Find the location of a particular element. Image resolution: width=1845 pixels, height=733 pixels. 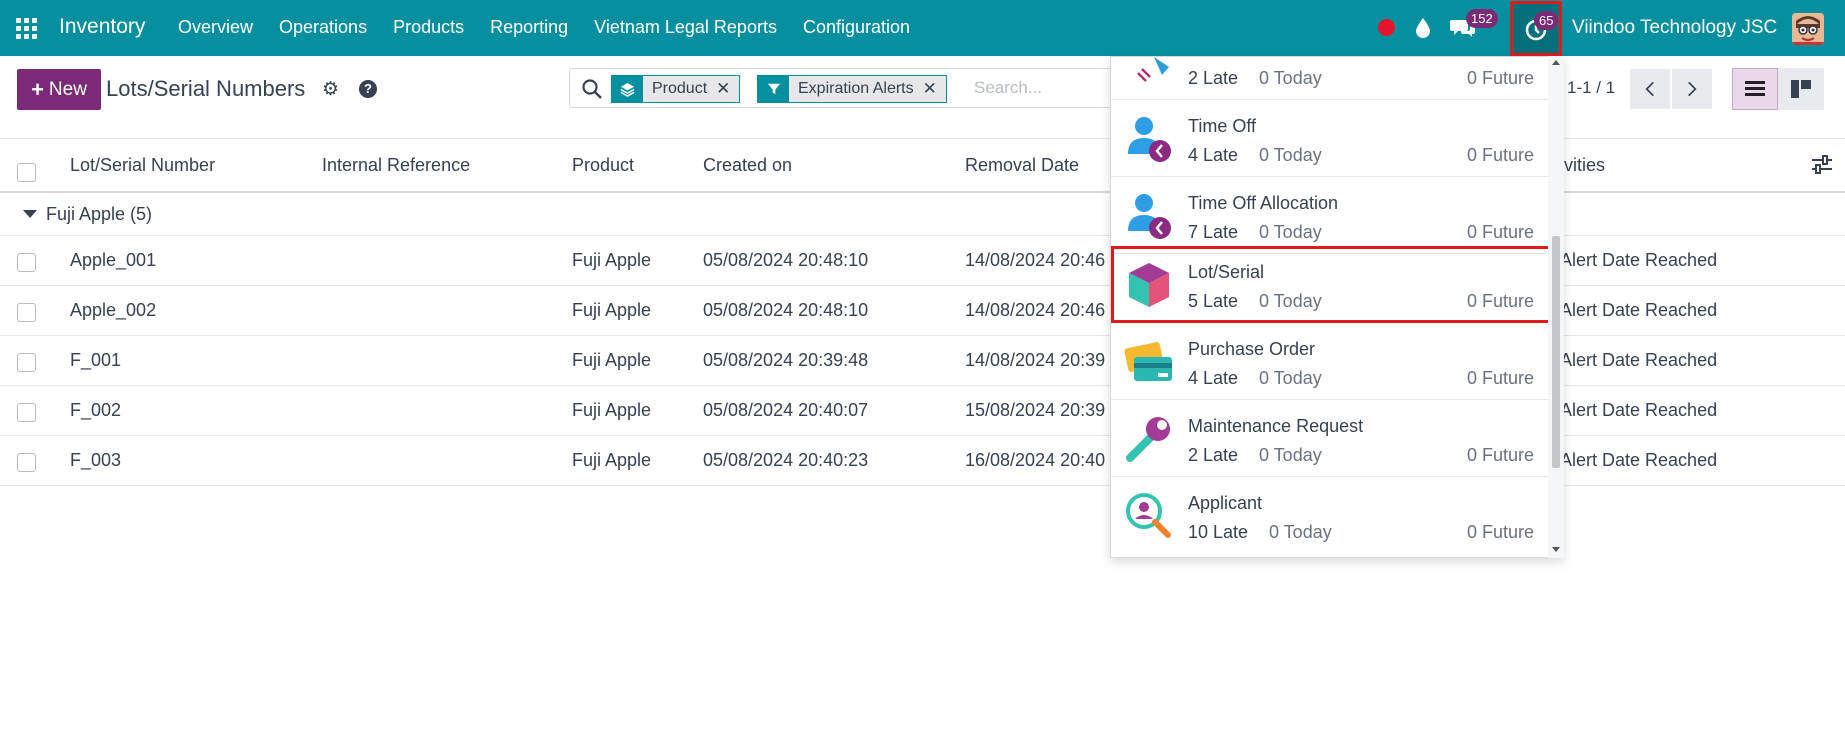

col-lot-serial: Lot/Serial Number is located at coordinates (142, 165).